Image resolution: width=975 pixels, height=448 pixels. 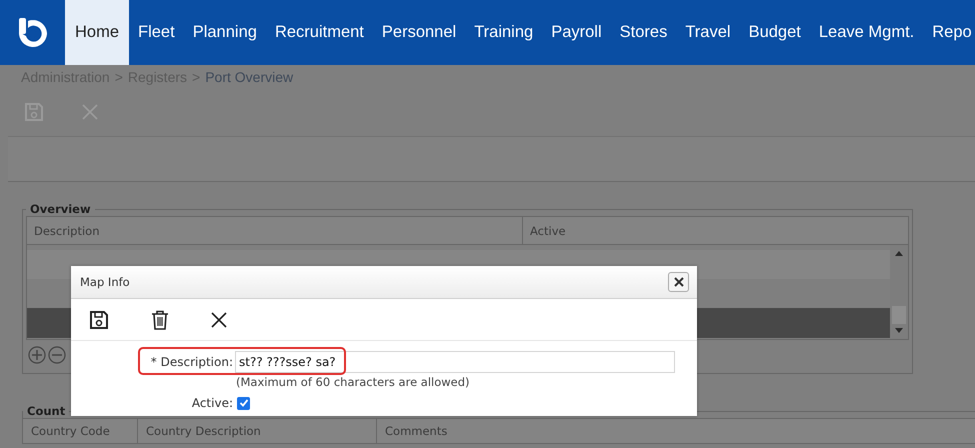 I want to click on nav-tab: Planning, so click(x=225, y=32).